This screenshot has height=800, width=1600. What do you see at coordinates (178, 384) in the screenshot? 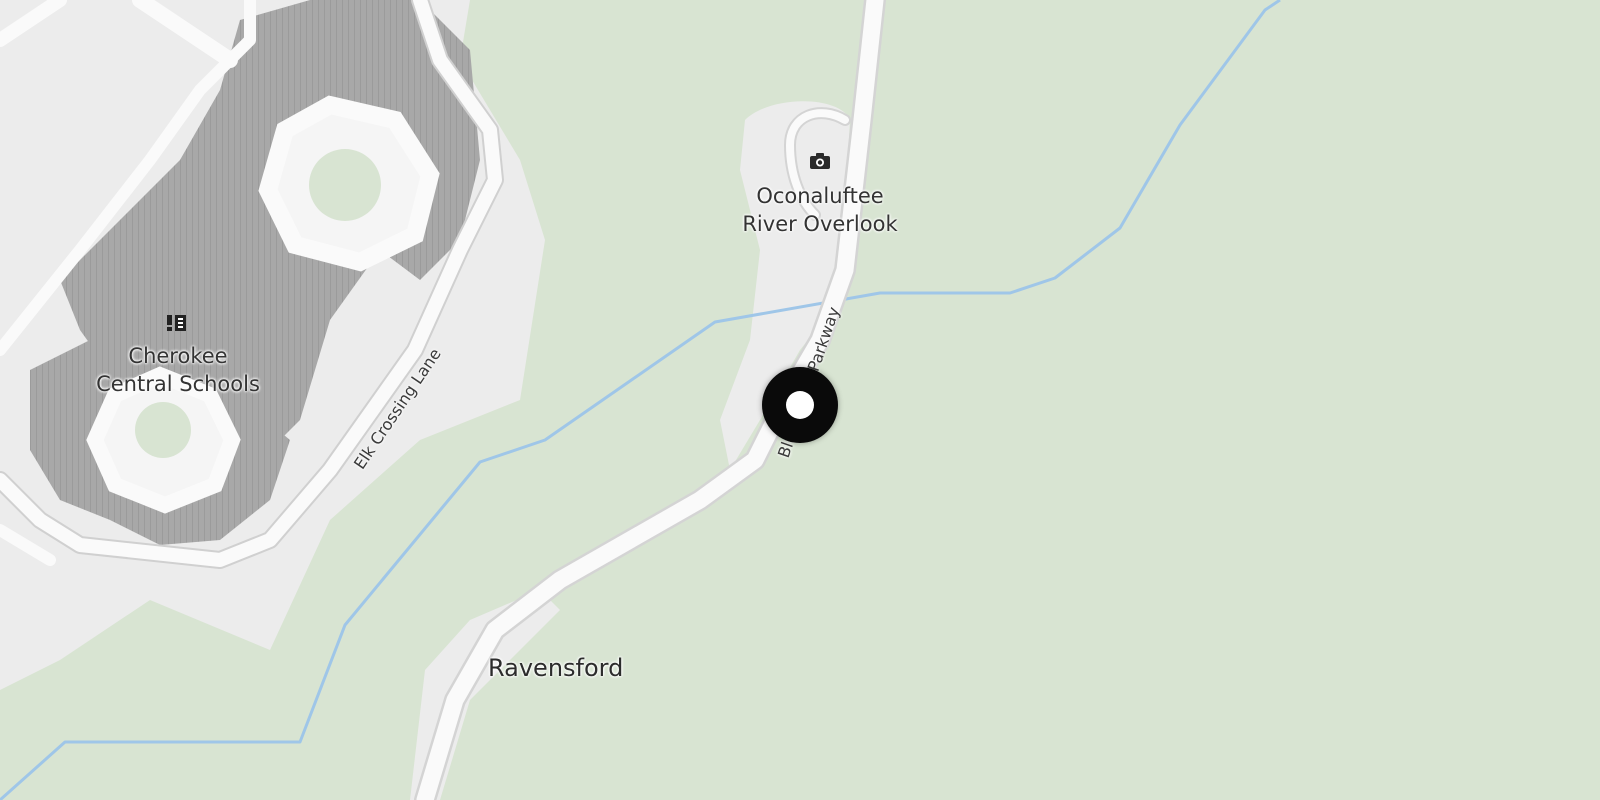
I see `school-label-line2: Central Schools` at bounding box center [178, 384].